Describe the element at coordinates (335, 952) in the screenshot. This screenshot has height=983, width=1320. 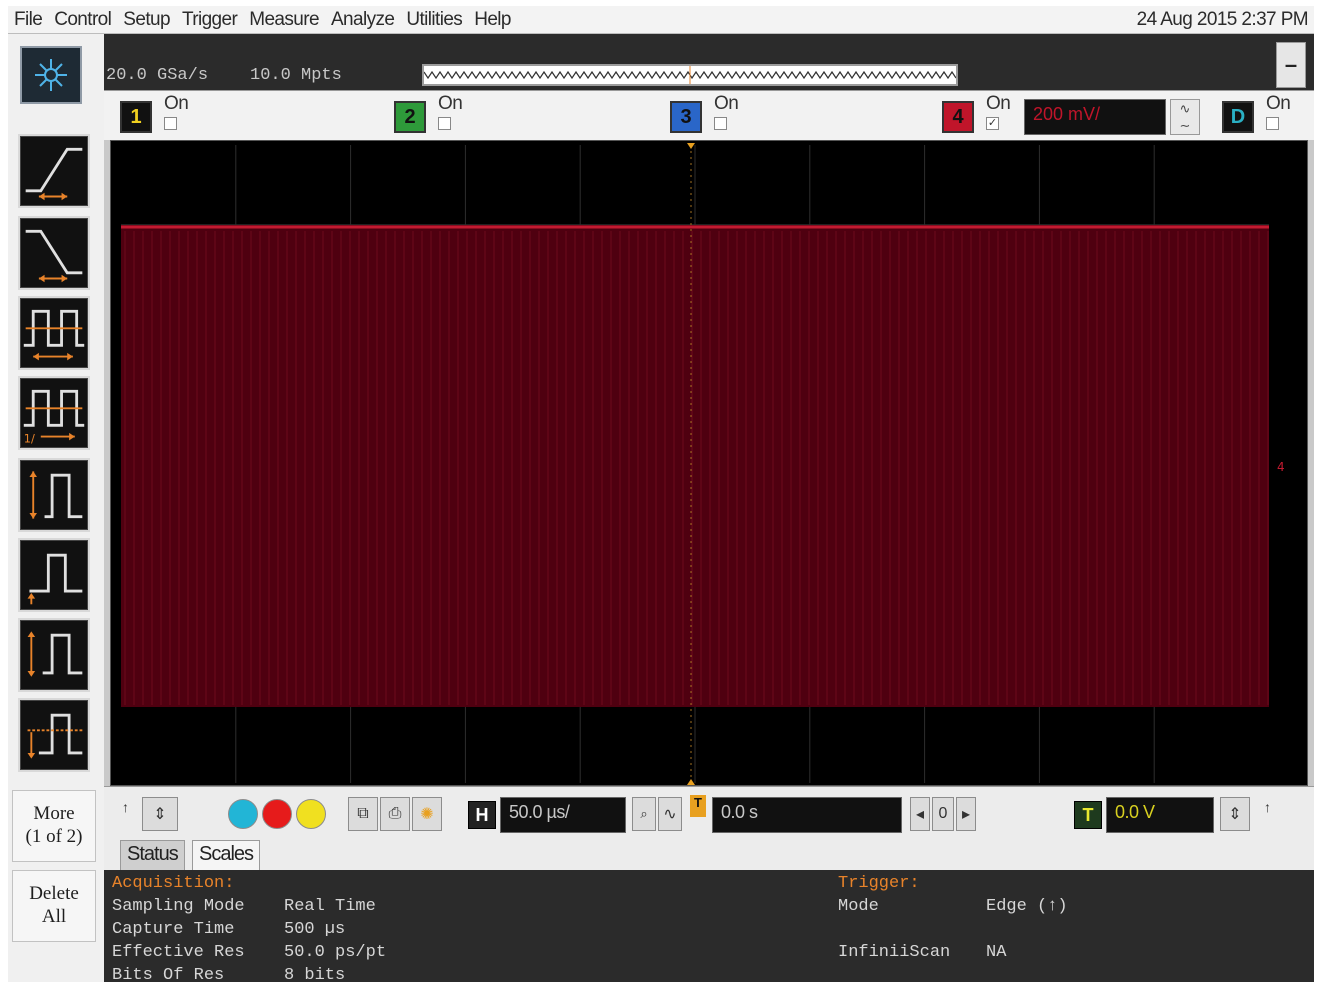
I see `status-value: 50.0 ps/pt` at that location.